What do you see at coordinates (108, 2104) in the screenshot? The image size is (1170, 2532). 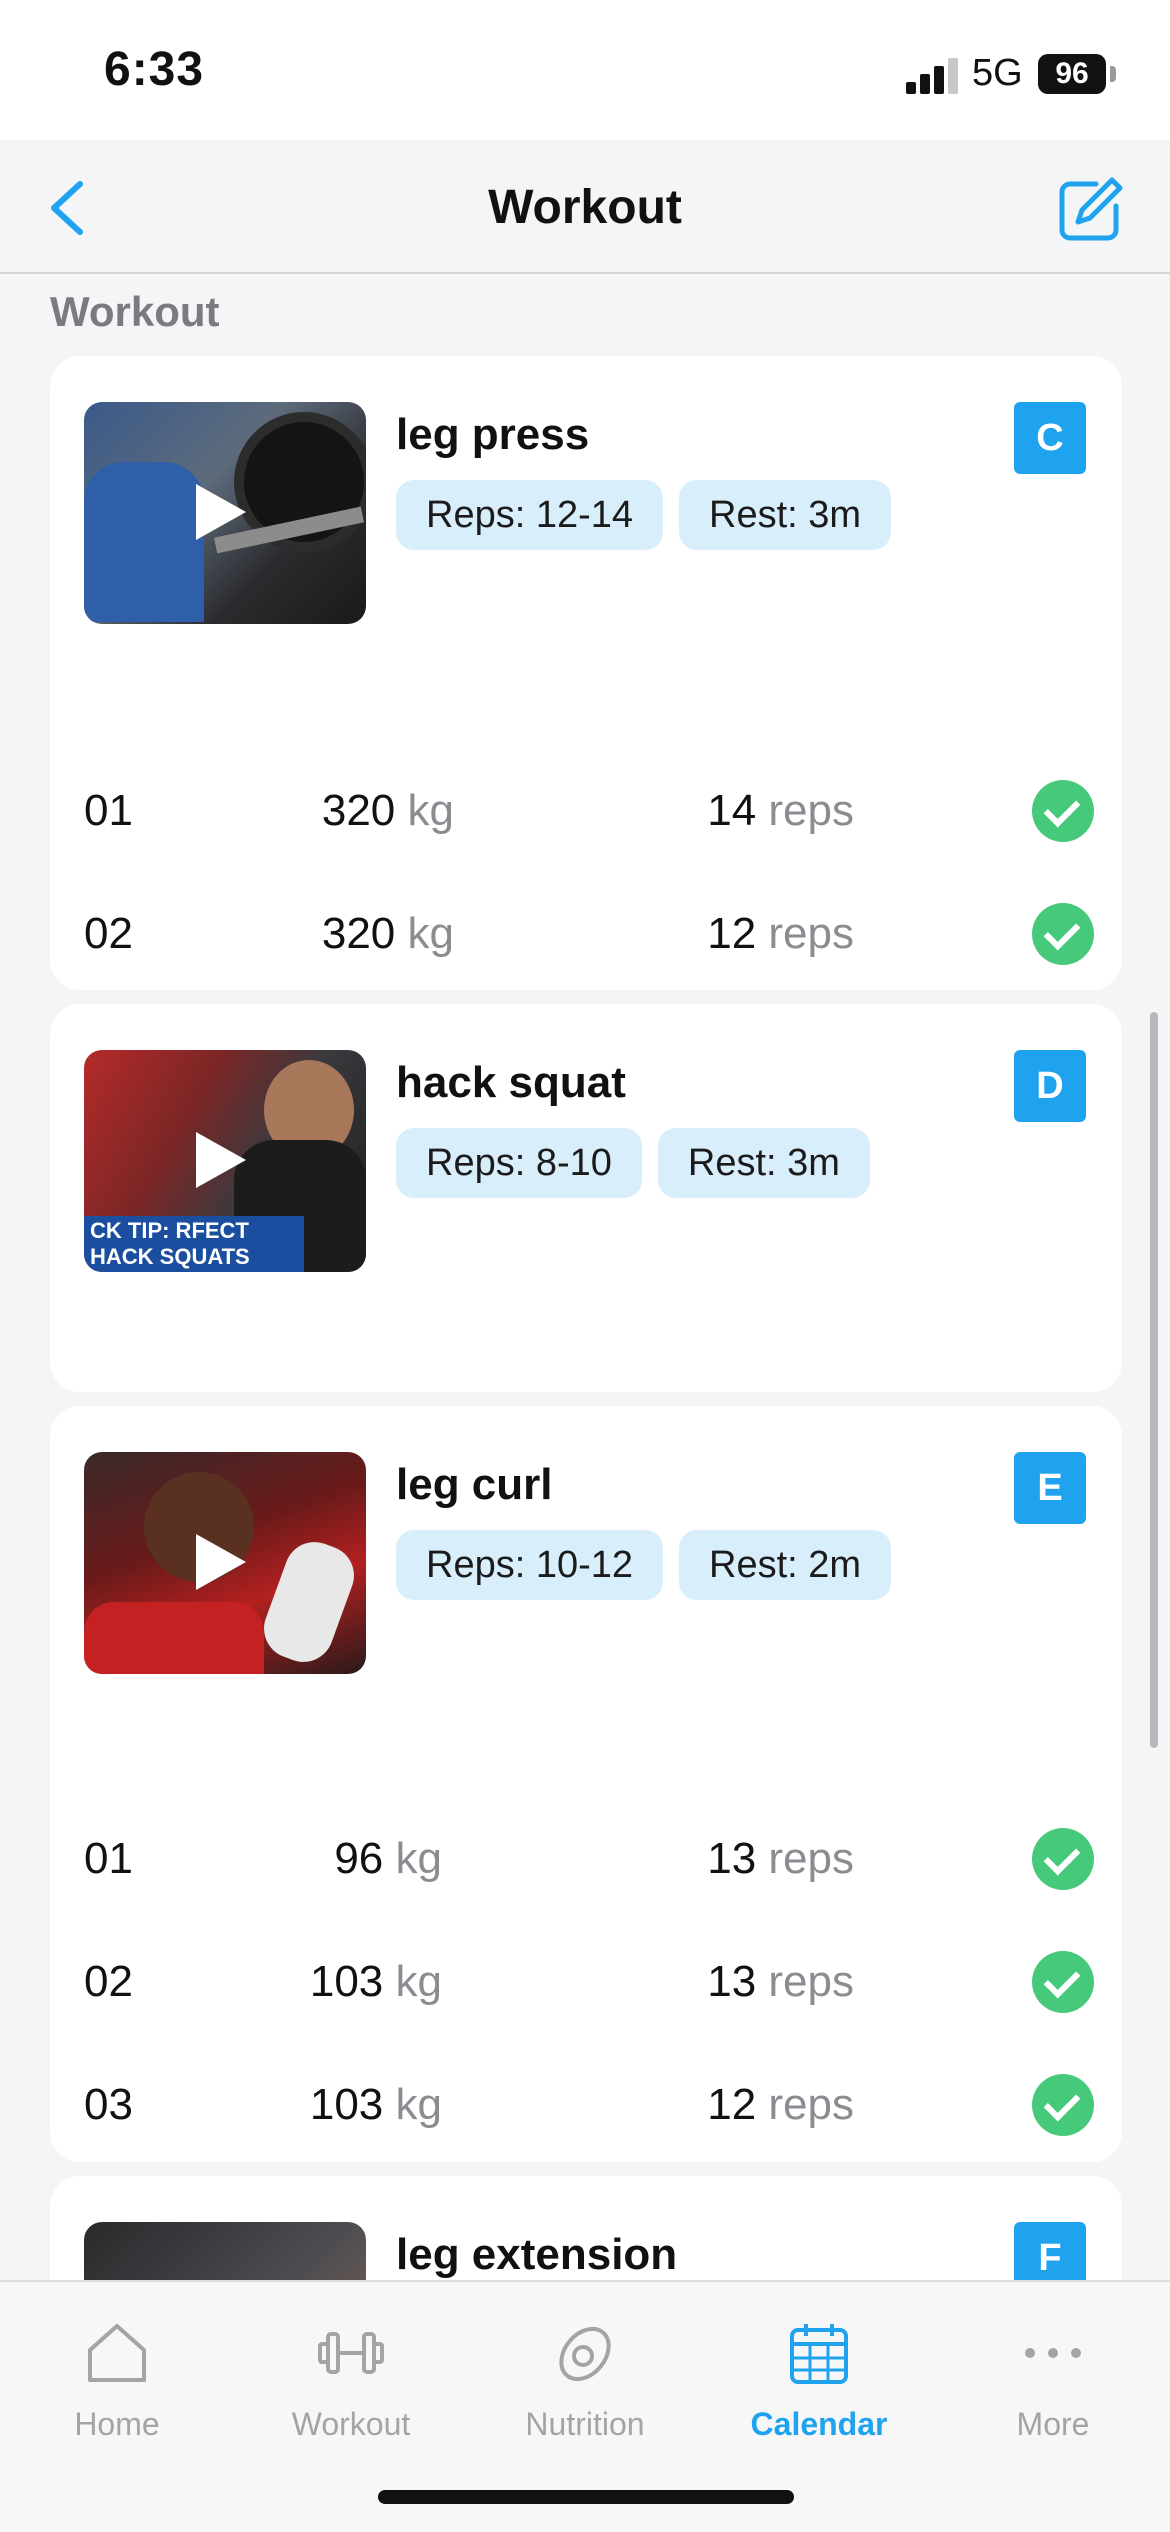 I see `set-number: 03` at bounding box center [108, 2104].